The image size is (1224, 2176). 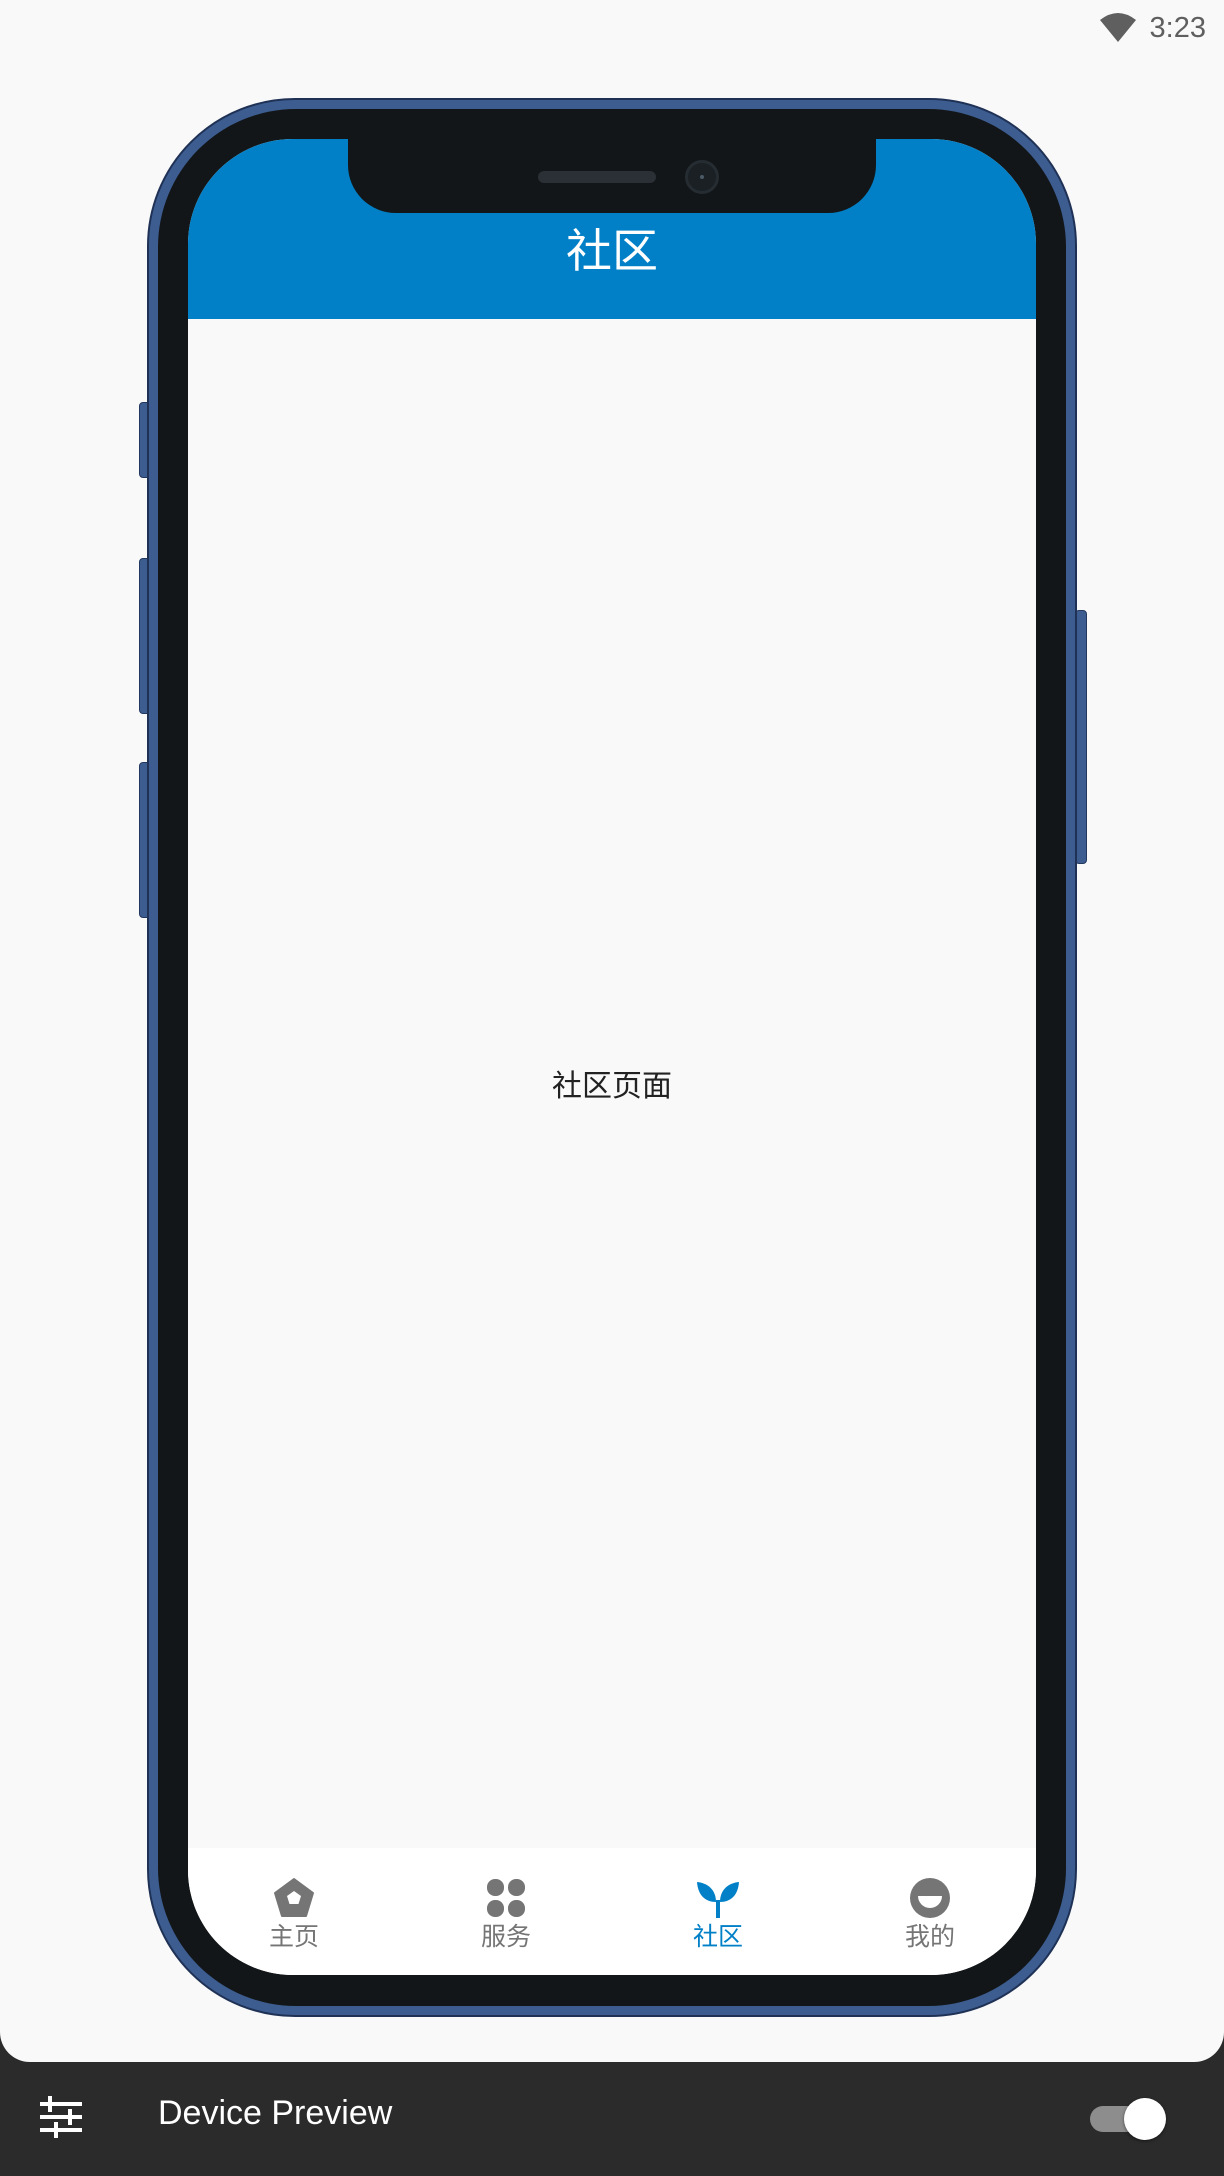 What do you see at coordinates (718, 1900) in the screenshot?
I see `sprout-icon` at bounding box center [718, 1900].